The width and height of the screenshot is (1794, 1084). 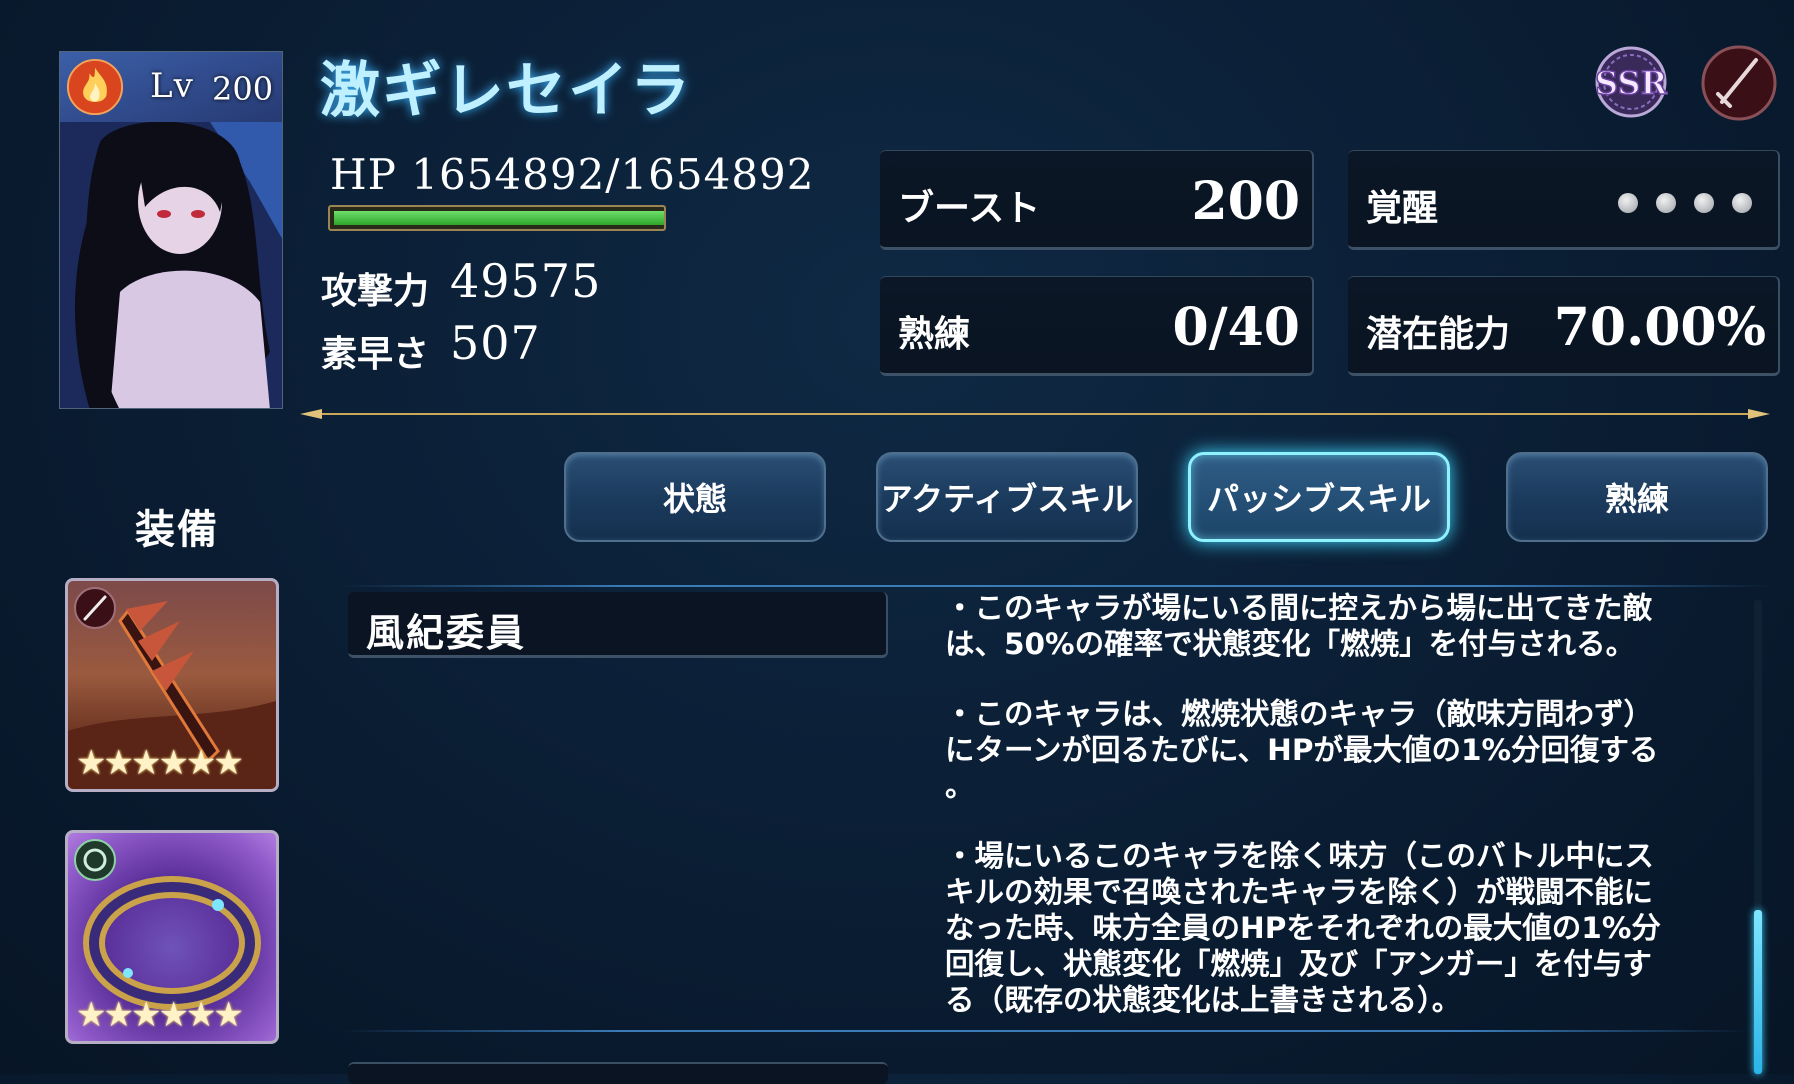 I want to click on panel-divider, so click(x=1055, y=586).